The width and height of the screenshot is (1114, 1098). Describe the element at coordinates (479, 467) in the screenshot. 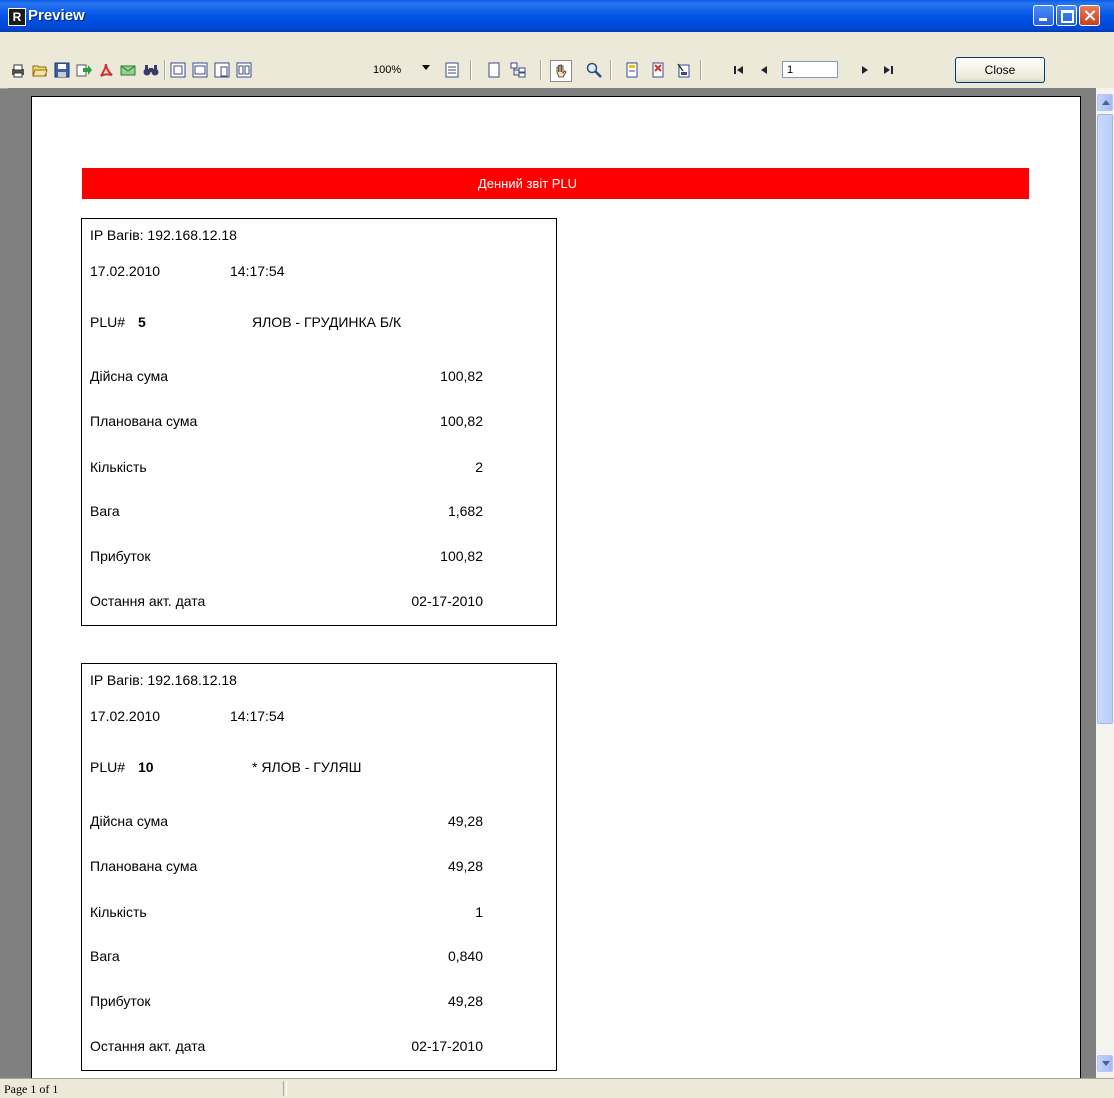

I see `row-value: 2` at that location.